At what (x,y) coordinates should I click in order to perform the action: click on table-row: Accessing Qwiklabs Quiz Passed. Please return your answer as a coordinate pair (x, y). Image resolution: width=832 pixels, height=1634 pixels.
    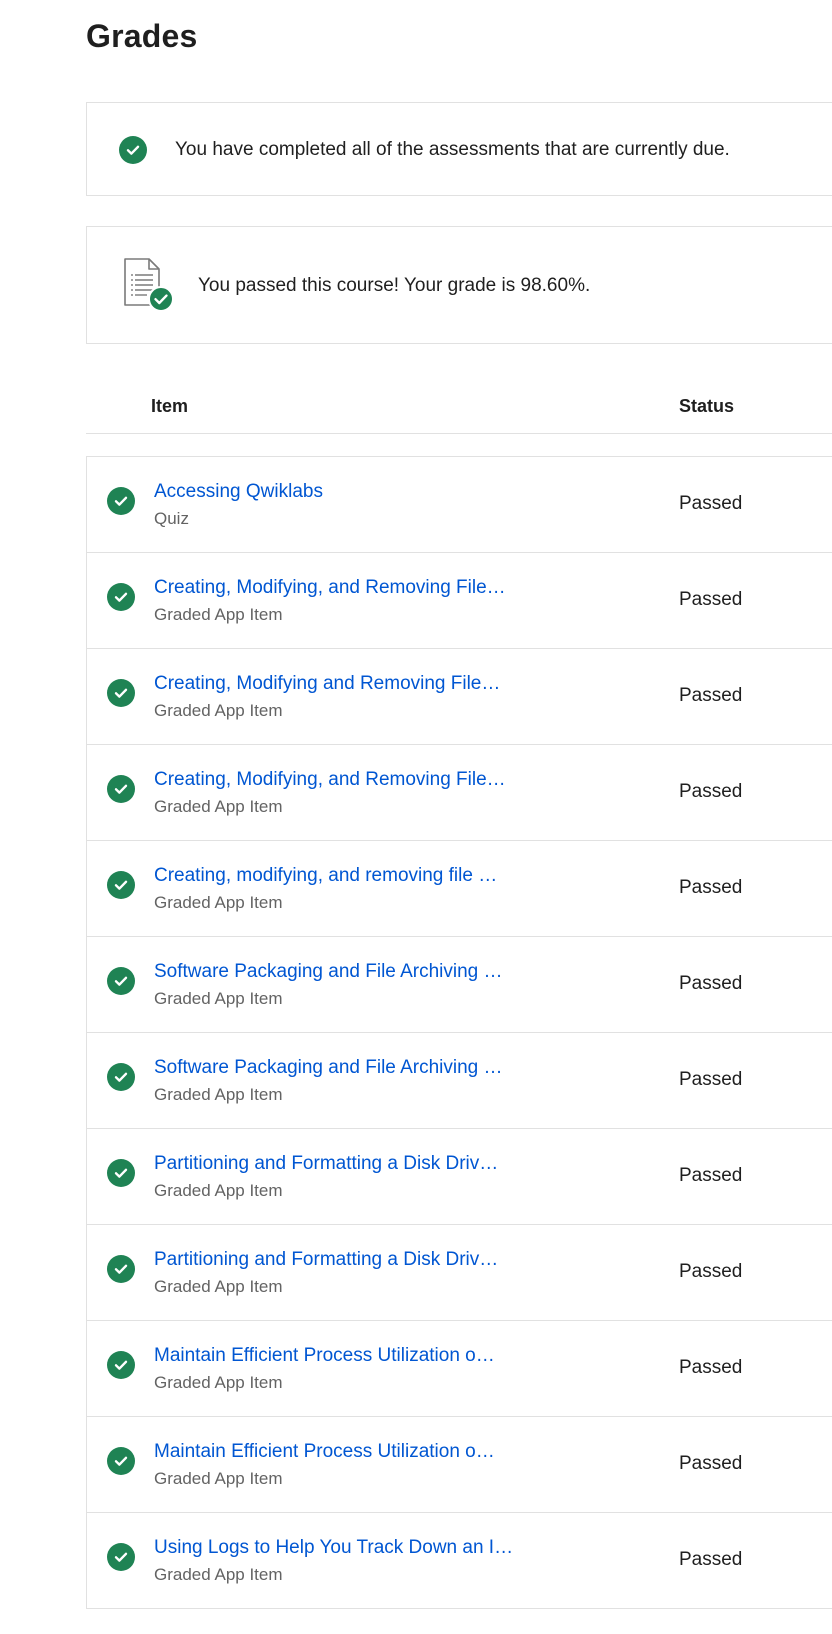
    Looking at the image, I should click on (459, 505).